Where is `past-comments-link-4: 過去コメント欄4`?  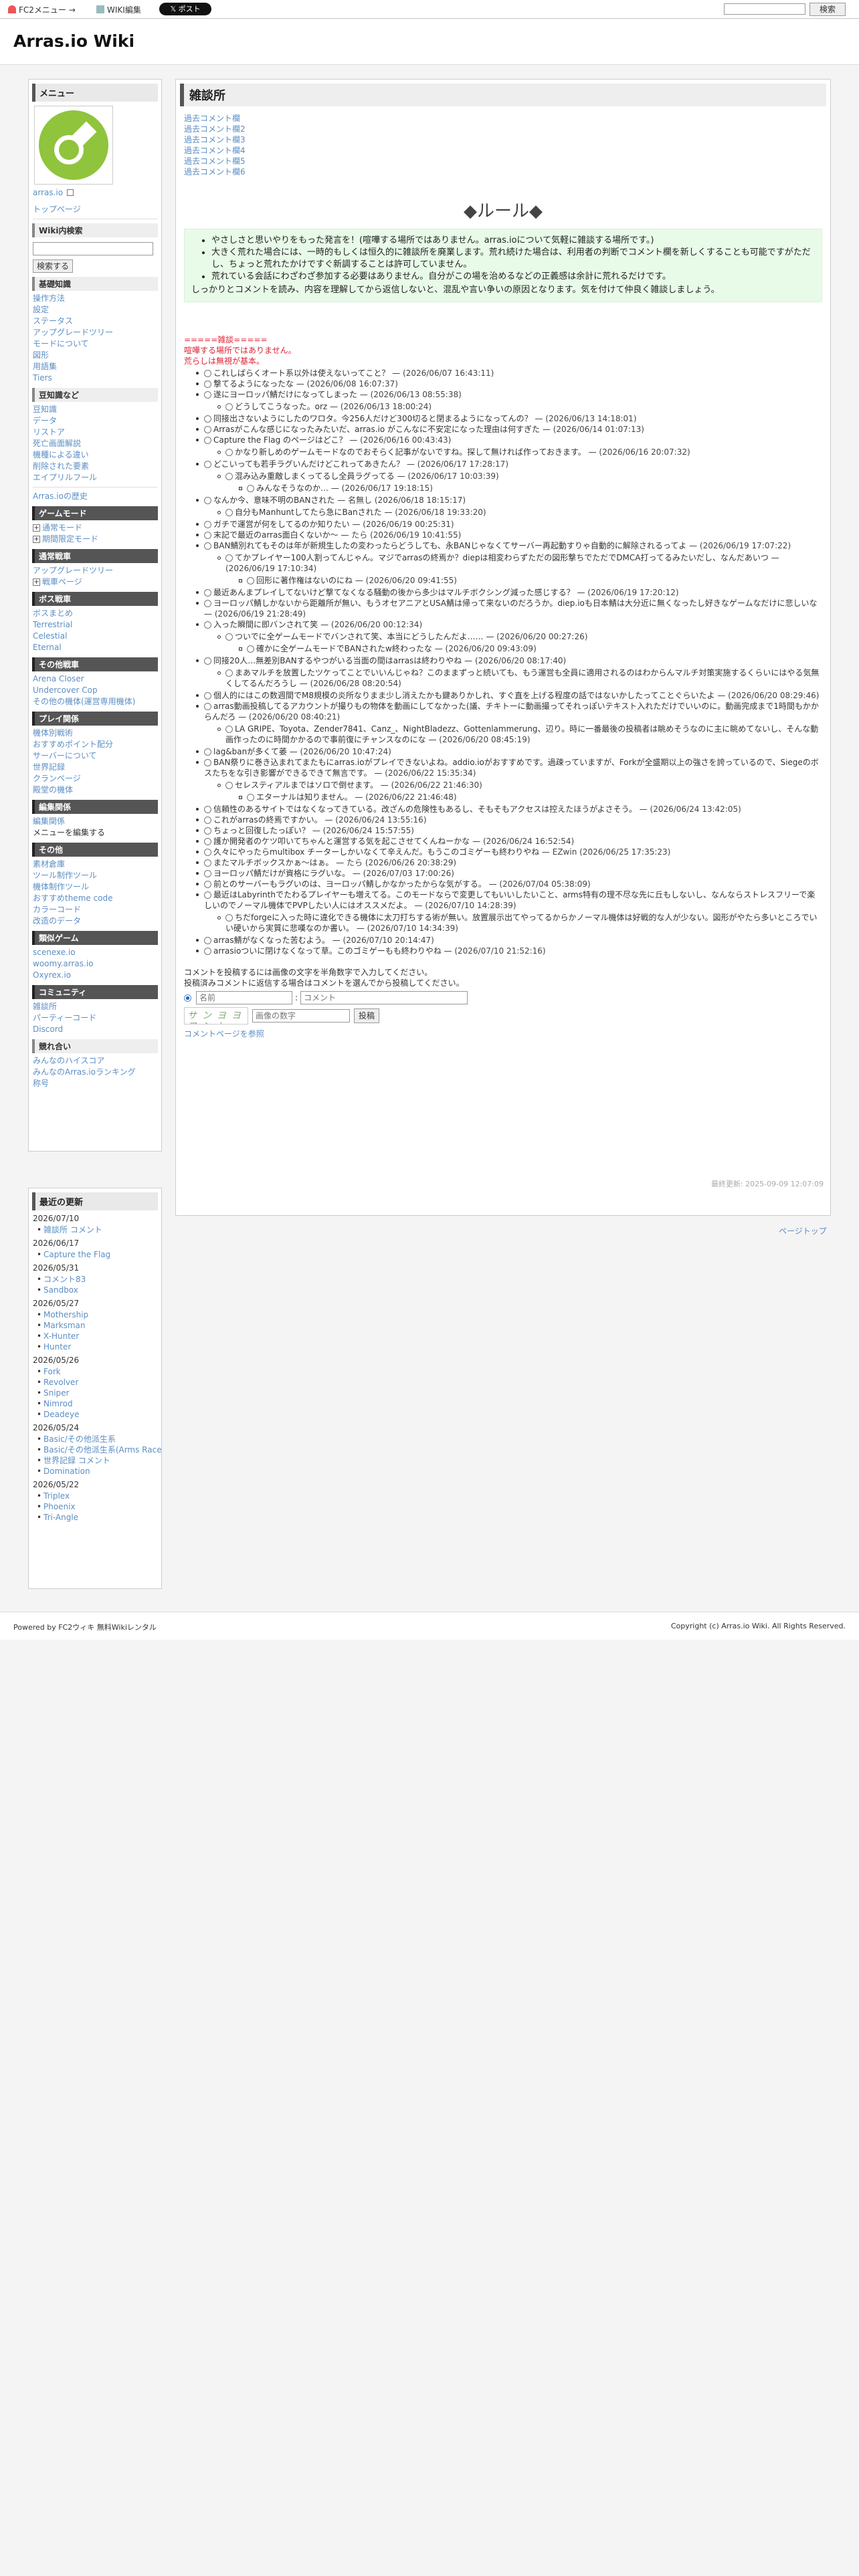 past-comments-link-4: 過去コメント欄4 is located at coordinates (507, 150).